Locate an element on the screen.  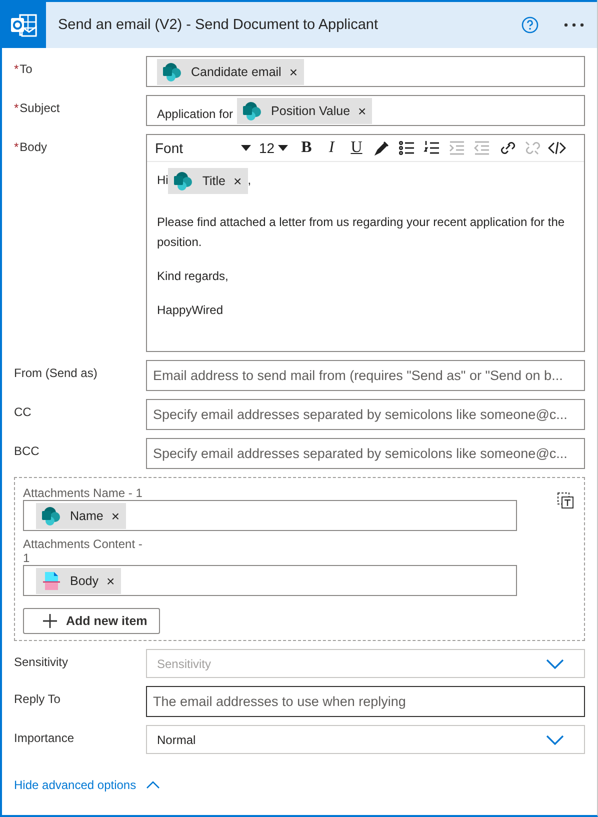
format-button: I is located at coordinates (331, 148).